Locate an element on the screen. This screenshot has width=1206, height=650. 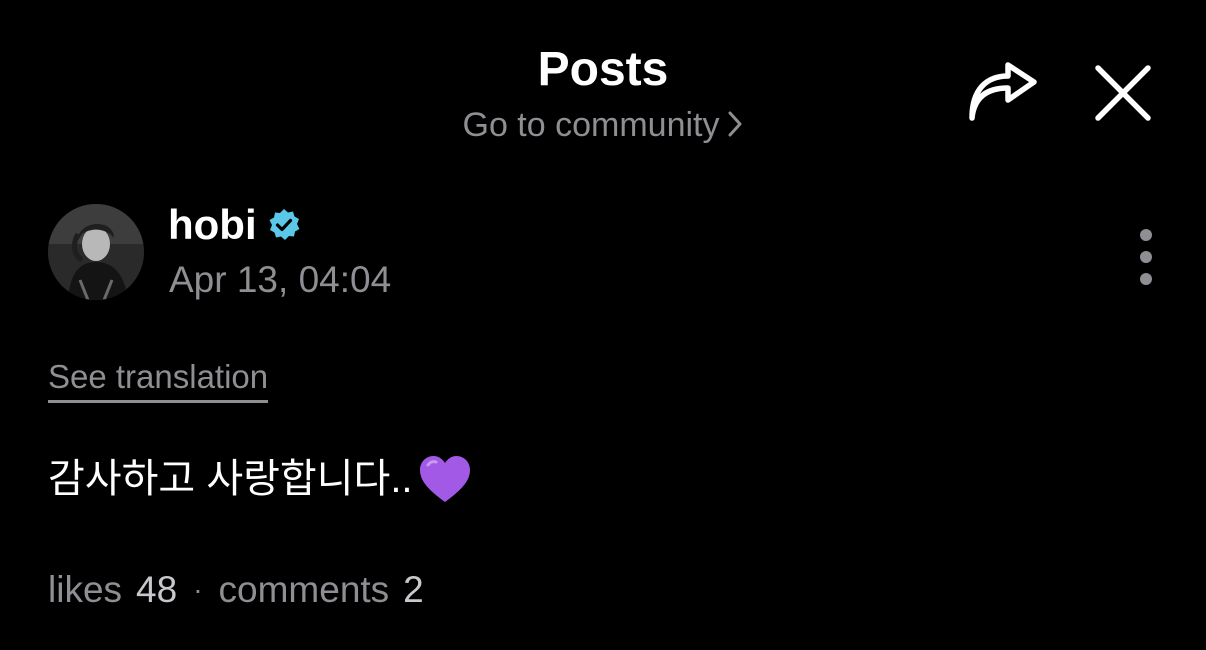
more-options-button is located at coordinates (1146, 259).